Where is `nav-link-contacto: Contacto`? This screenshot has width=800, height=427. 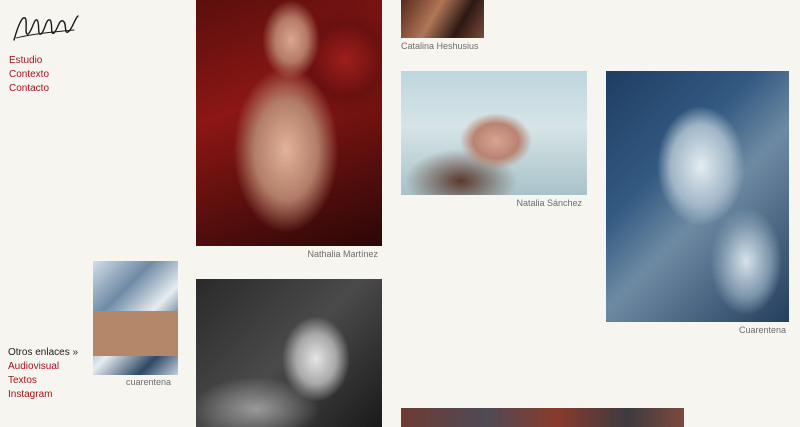
nav-link-contacto: Contacto is located at coordinates (29, 89).